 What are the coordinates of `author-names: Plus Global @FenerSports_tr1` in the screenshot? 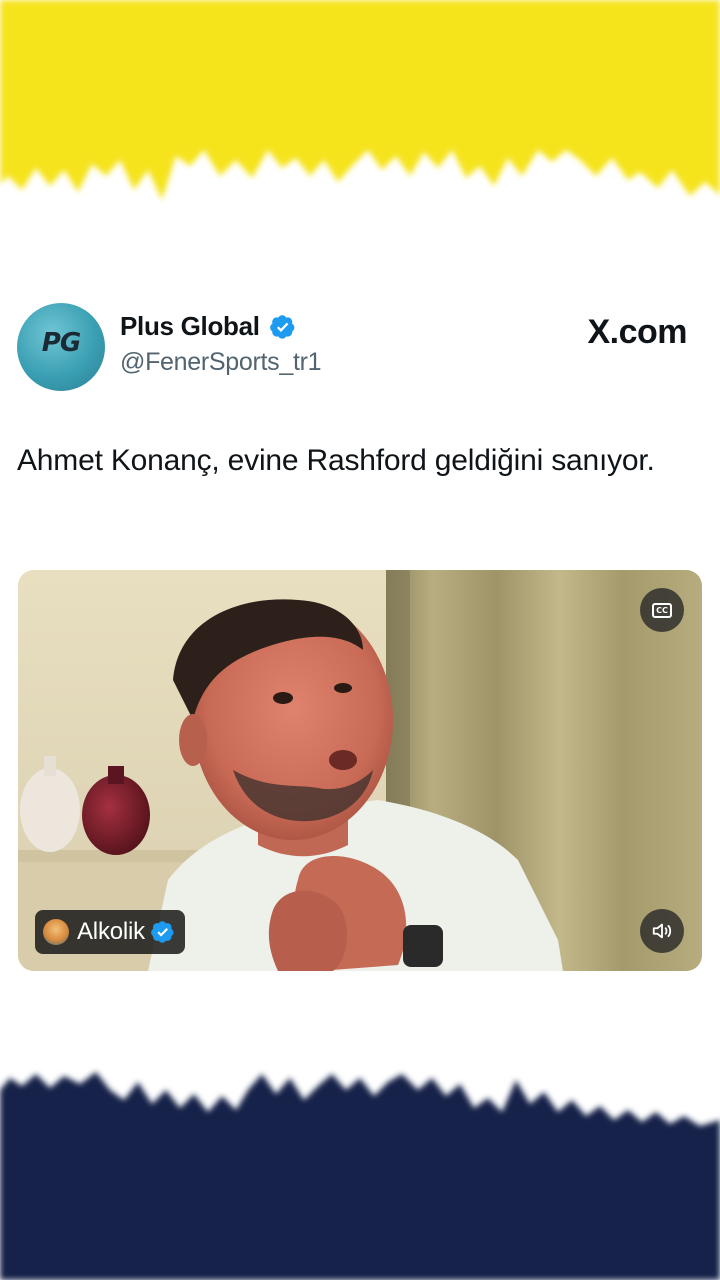 It's located at (221, 344).